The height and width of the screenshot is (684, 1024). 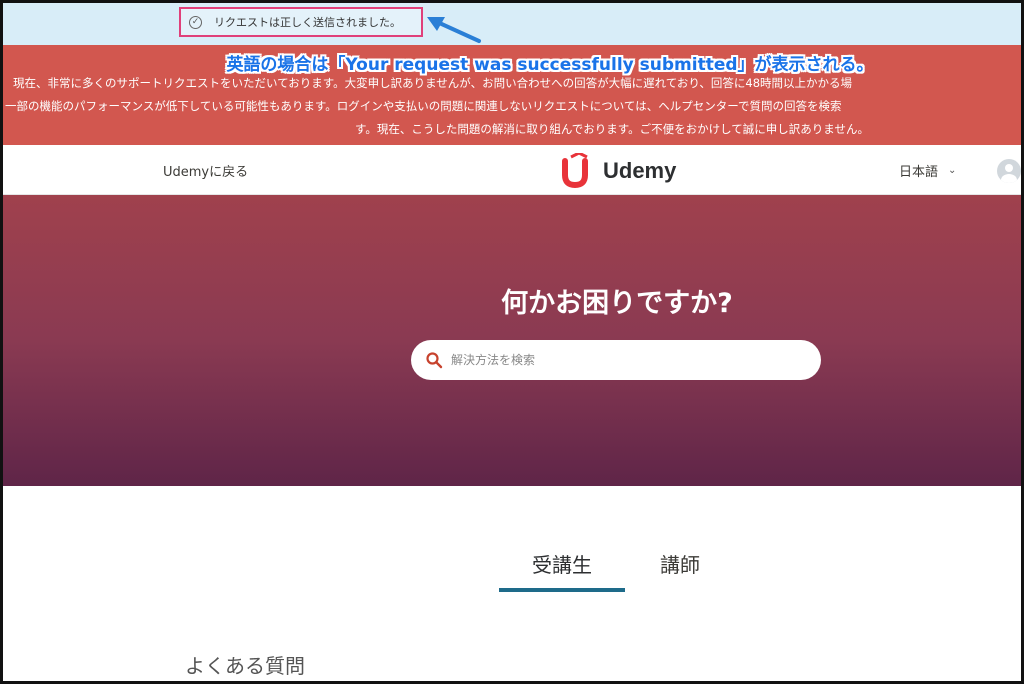 What do you see at coordinates (512, 170) in the screenshot?
I see `site-header: Udemyに戻る Udemy 日本語 ⌄` at bounding box center [512, 170].